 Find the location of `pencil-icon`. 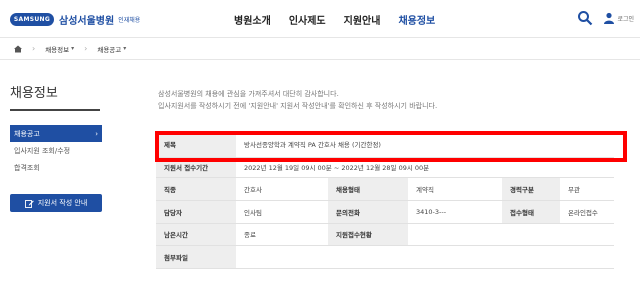

pencil-icon is located at coordinates (29, 203).